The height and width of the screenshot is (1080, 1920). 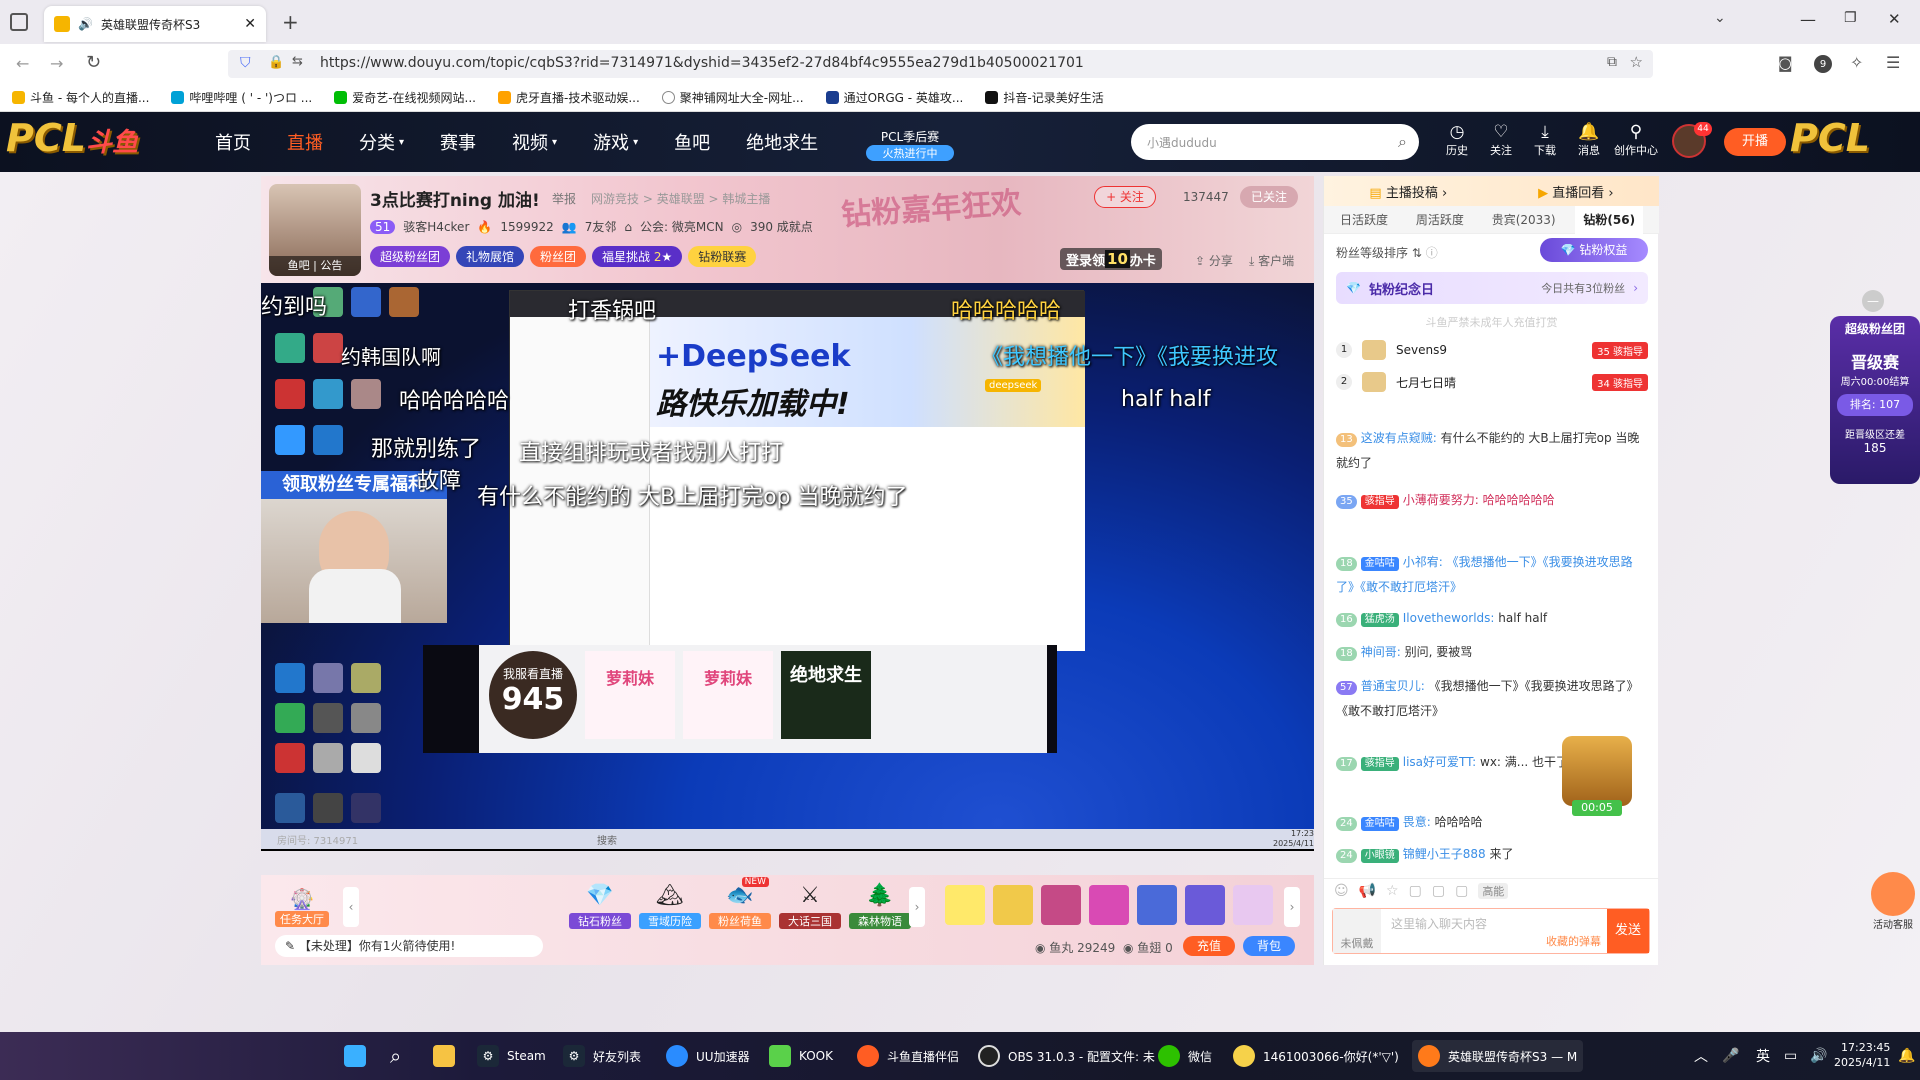 What do you see at coordinates (558, 256) in the screenshot?
I see `fan-club-chip: 粉丝团` at bounding box center [558, 256].